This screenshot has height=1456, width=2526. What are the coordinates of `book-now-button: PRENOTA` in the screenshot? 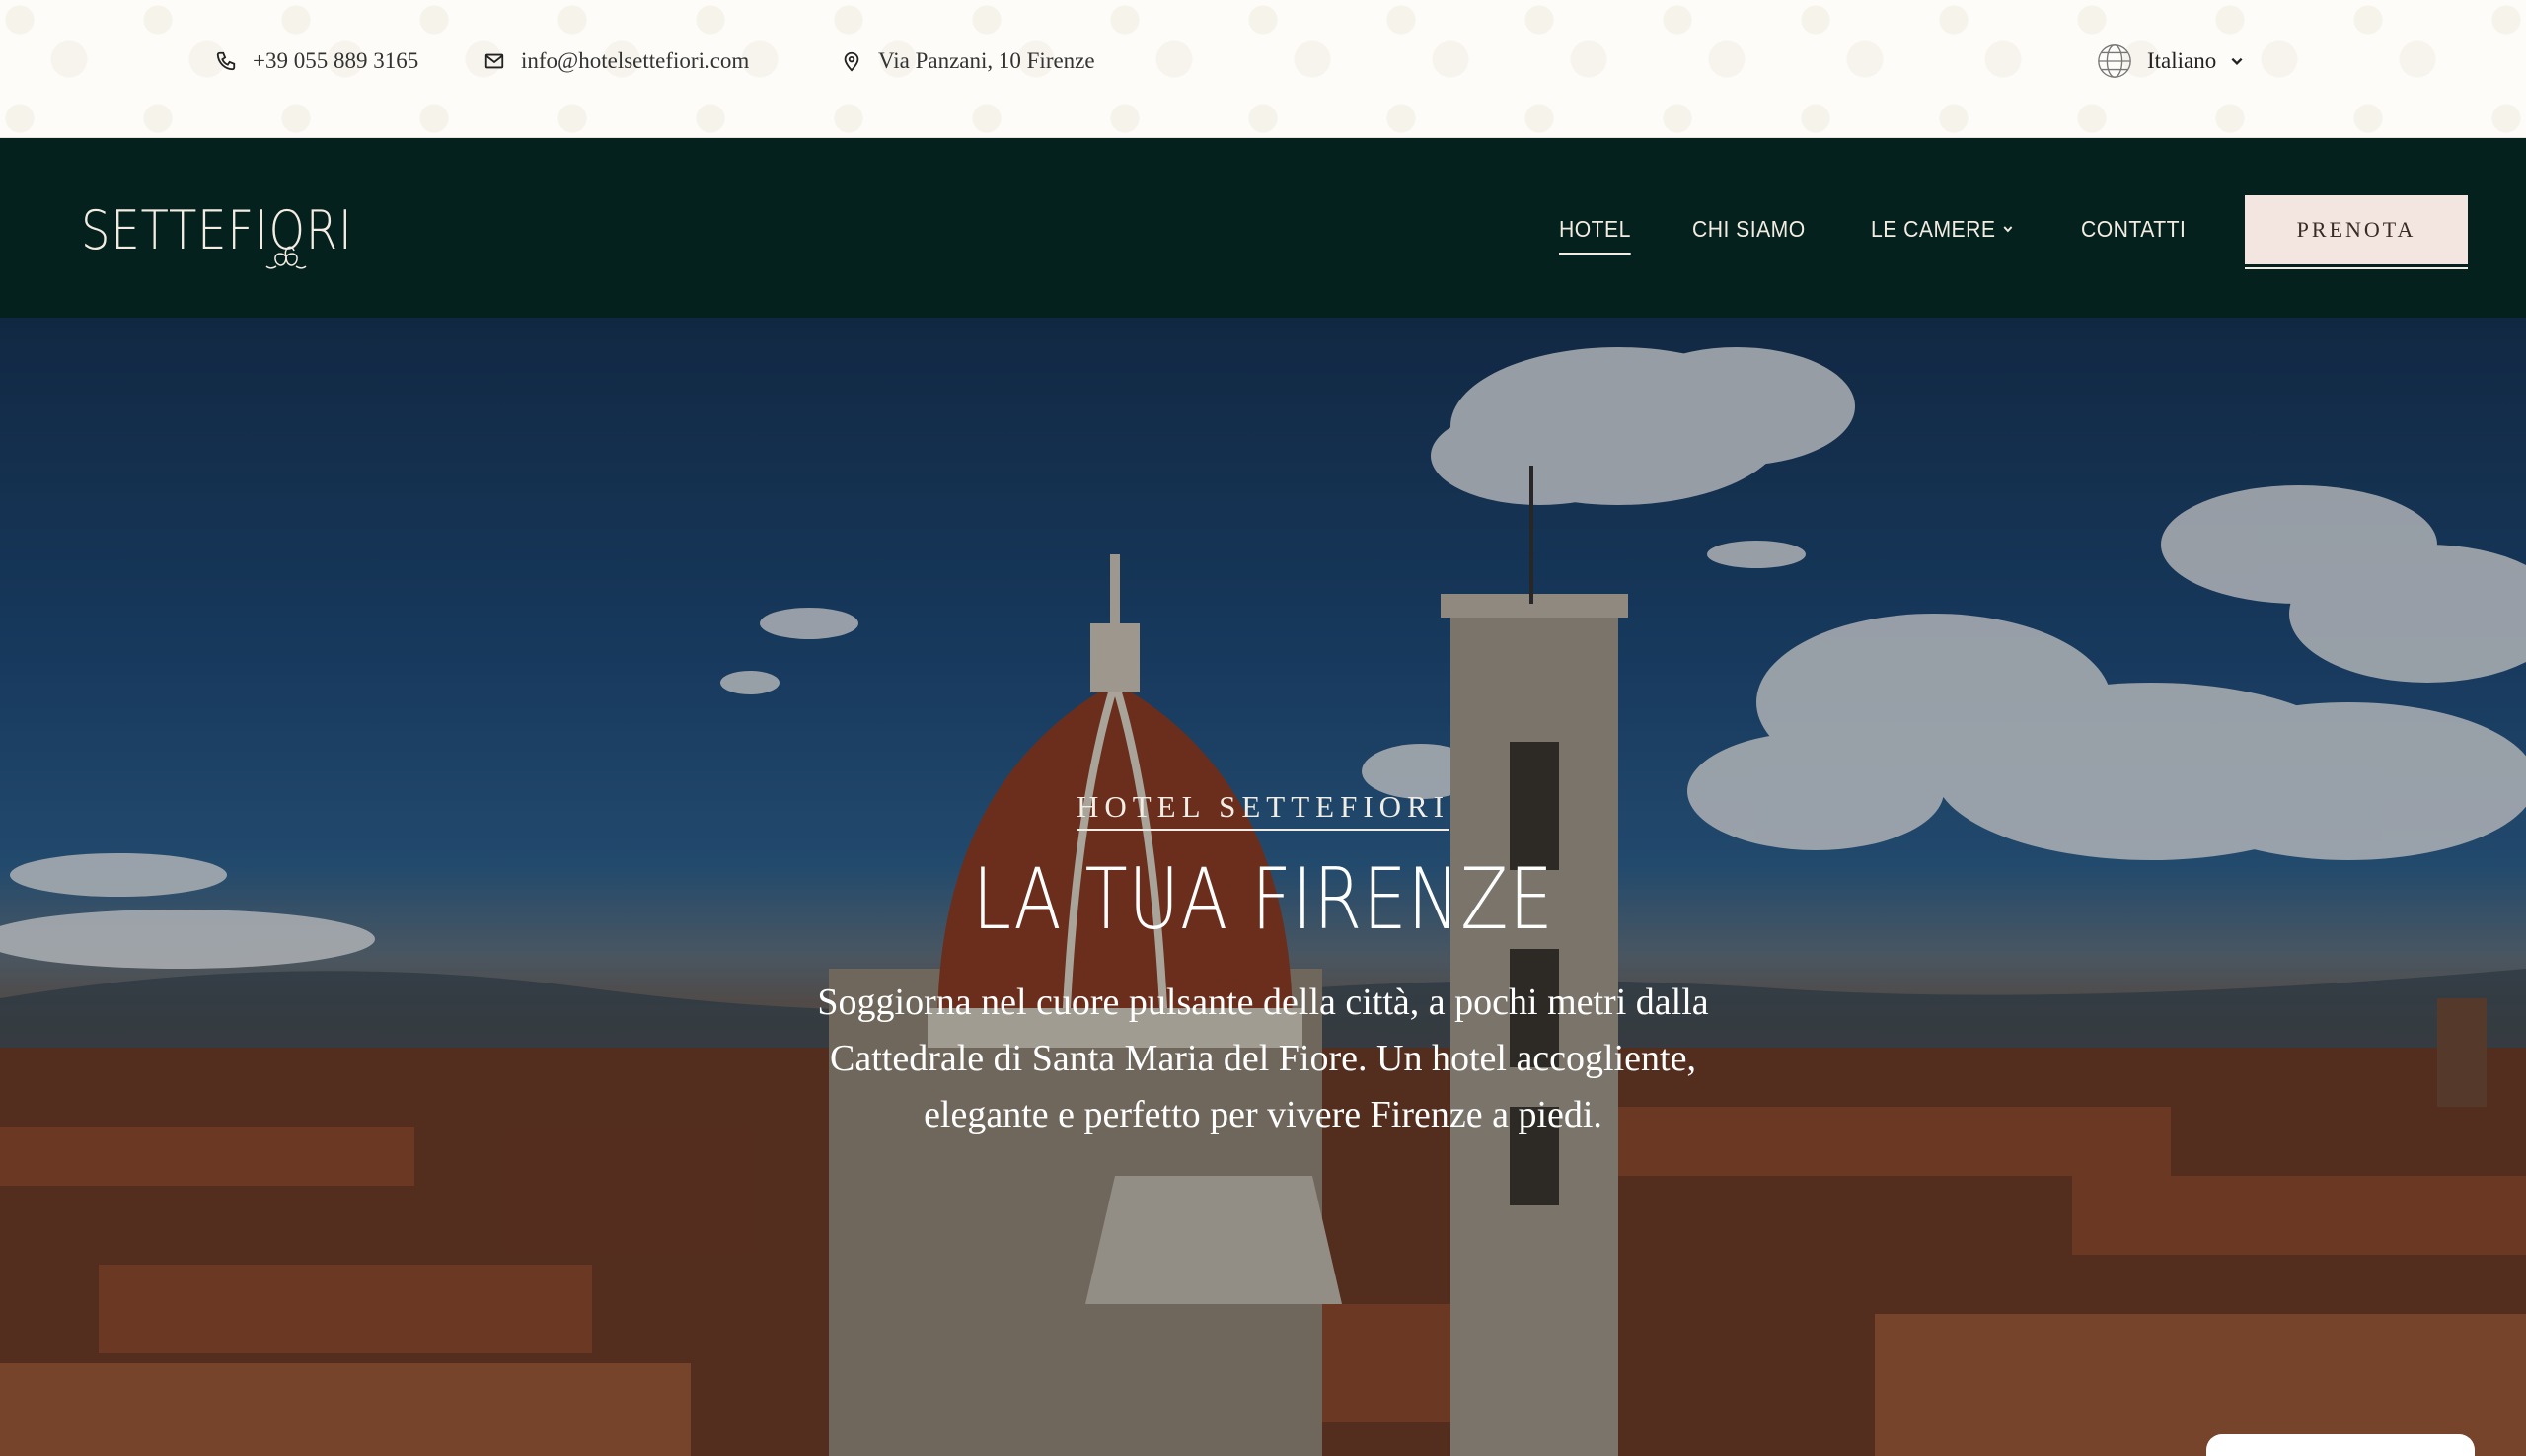 It's located at (2356, 229).